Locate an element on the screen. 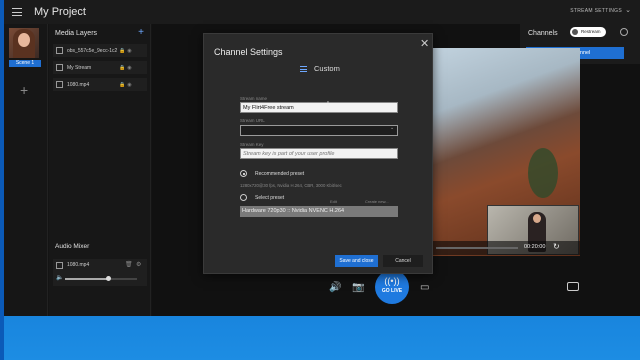 Image resolution: width=640 pixels, height=360 pixels. layer-name: My Stream is located at coordinates (79, 67).